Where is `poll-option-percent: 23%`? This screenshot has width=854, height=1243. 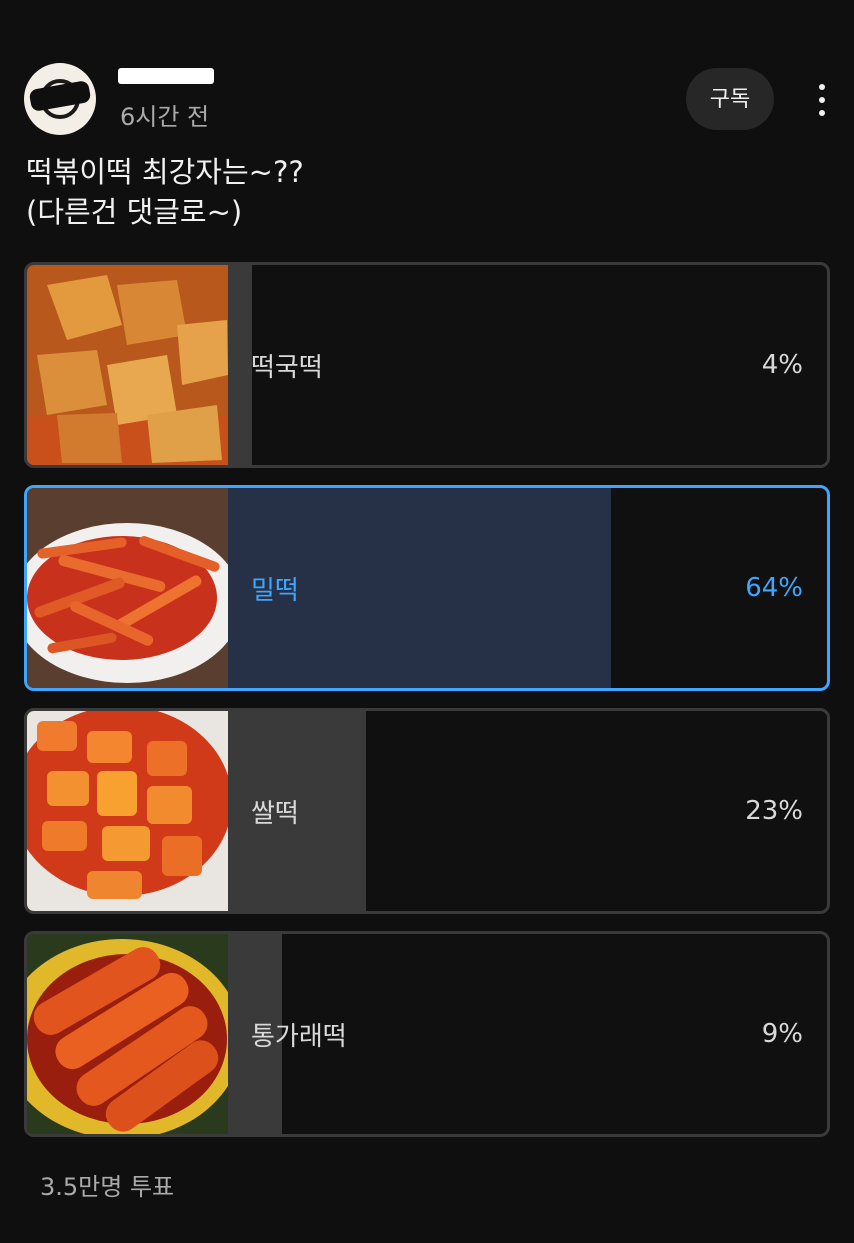
poll-option-percent: 23% is located at coordinates (774, 811).